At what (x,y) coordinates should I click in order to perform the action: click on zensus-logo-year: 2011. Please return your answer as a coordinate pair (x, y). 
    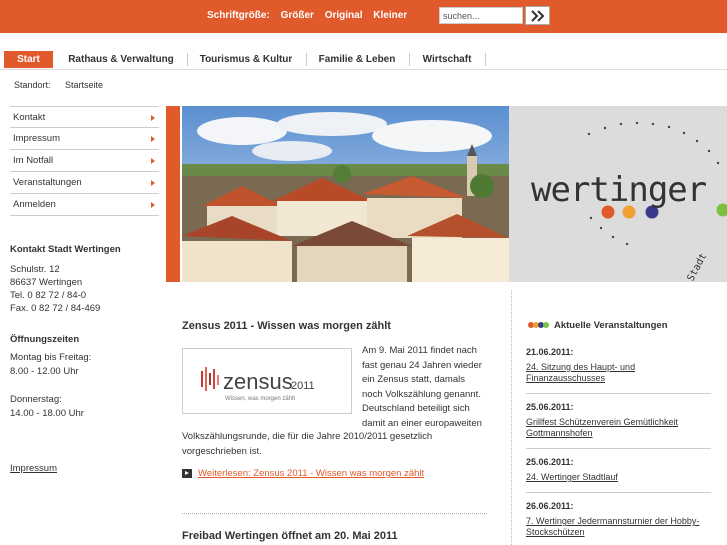
    Looking at the image, I should click on (303, 386).